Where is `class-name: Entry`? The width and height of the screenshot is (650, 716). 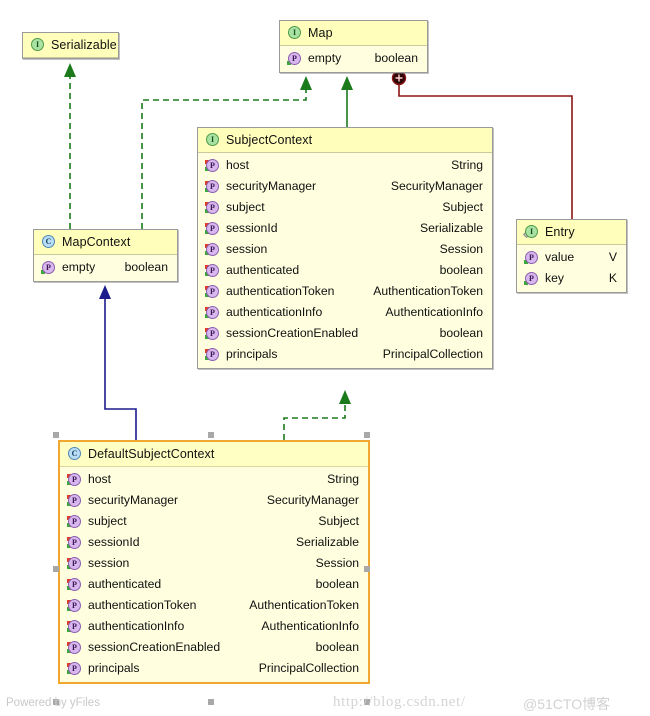 class-name: Entry is located at coordinates (560, 231).